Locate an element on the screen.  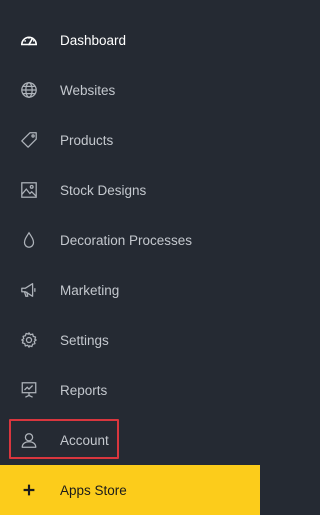
sidebar-item-dashboard: Dashboard is located at coordinates (130, 40).